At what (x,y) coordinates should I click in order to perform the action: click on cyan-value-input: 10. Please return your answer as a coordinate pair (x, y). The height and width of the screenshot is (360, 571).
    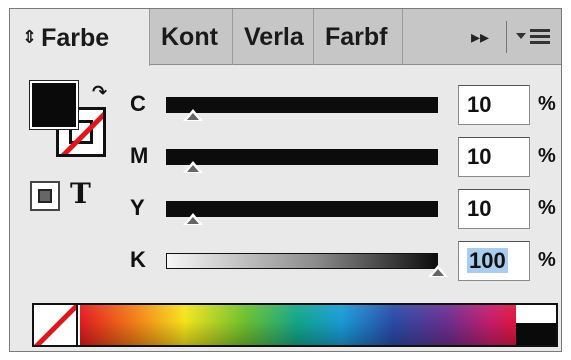
    Looking at the image, I should click on (494, 105).